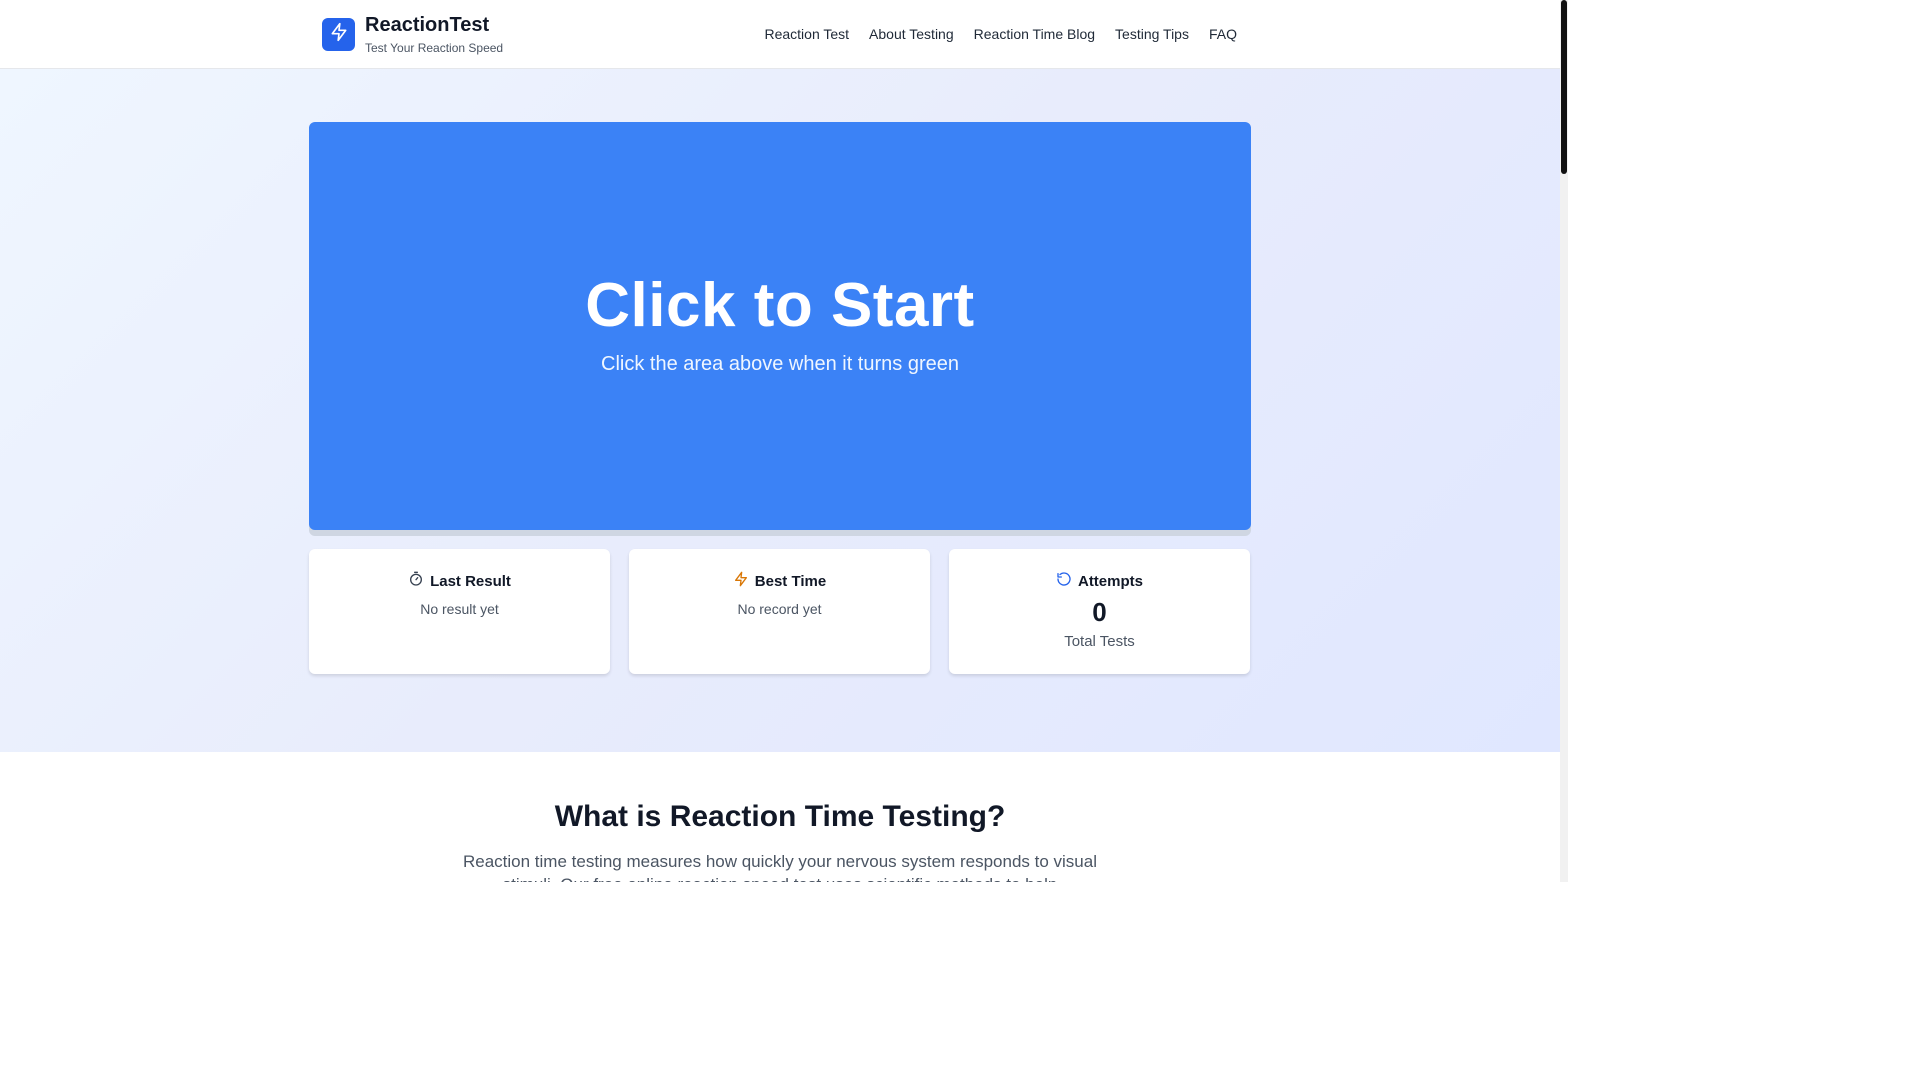 The width and height of the screenshot is (1920, 1080). I want to click on brand-title: ReactionTest, so click(427, 25).